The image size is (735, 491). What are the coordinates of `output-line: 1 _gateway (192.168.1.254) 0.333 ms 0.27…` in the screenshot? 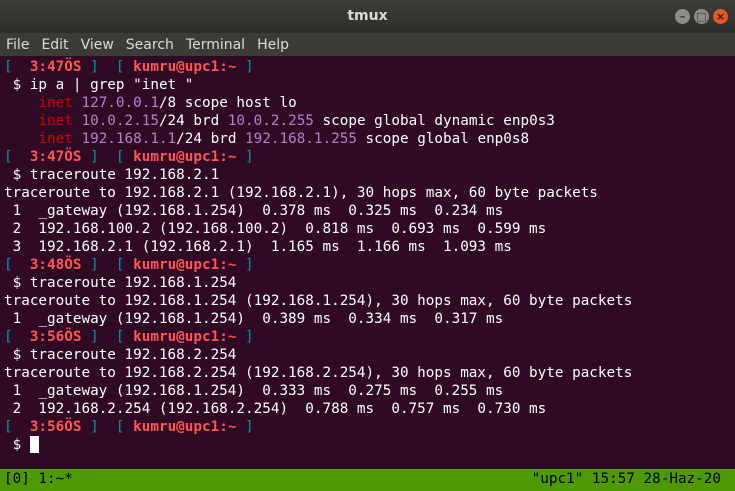 It's located at (254, 391).